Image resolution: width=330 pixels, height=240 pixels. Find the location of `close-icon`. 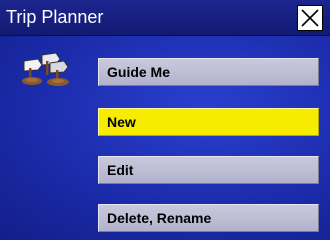

close-icon is located at coordinates (310, 18).